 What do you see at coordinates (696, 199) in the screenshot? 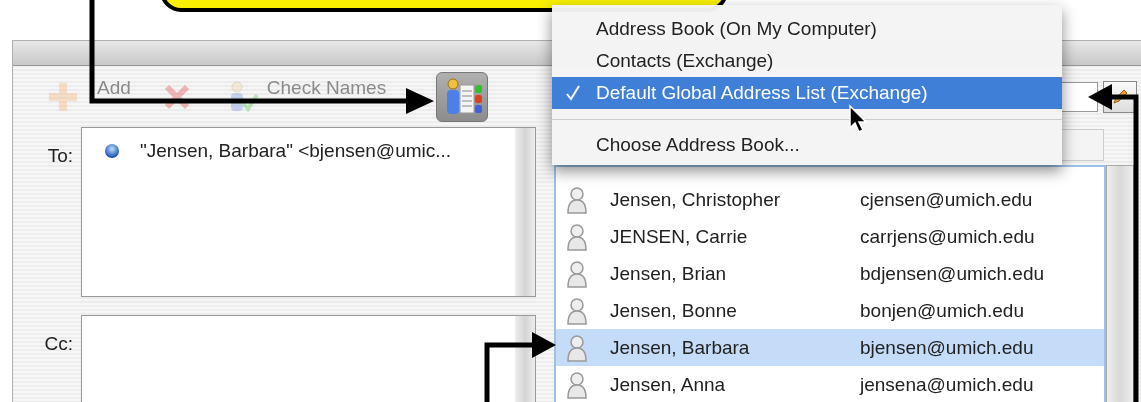
I see `contact-name: Jensen, Christopher` at bounding box center [696, 199].